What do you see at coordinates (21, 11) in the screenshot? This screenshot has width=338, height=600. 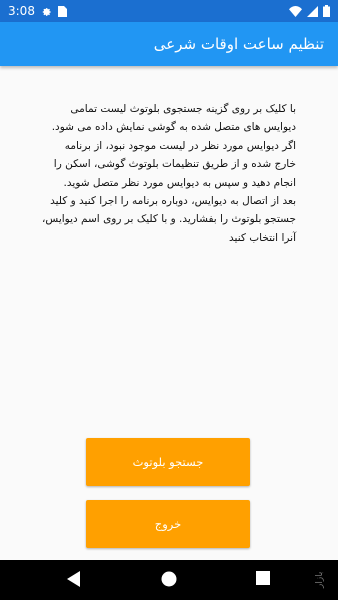 I see `status-time: 3:08` at bounding box center [21, 11].